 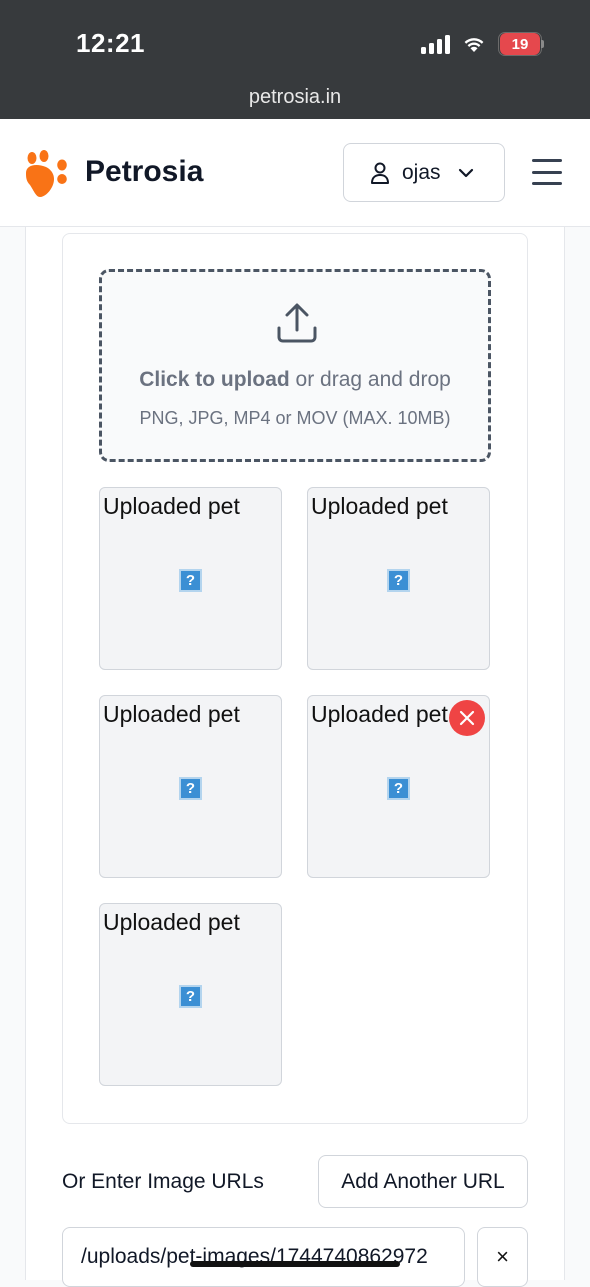 I want to click on dropzone-instructions: Click to upload or drag and drop, so click(x=295, y=380).